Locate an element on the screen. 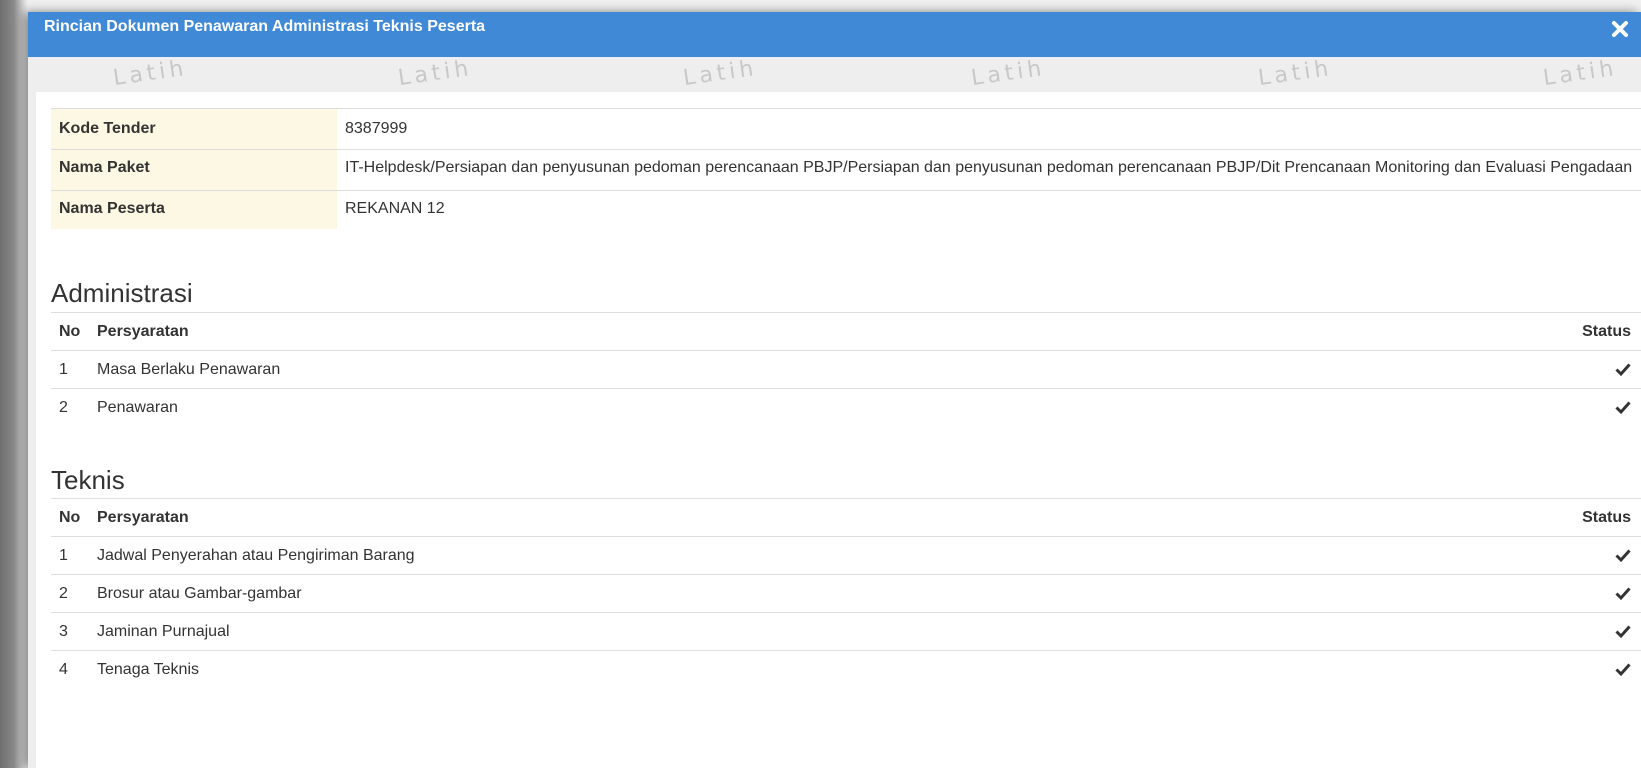 This screenshot has width=1641, height=768. requirement-name: Brosur atau Gambar-gambar is located at coordinates (826, 593).